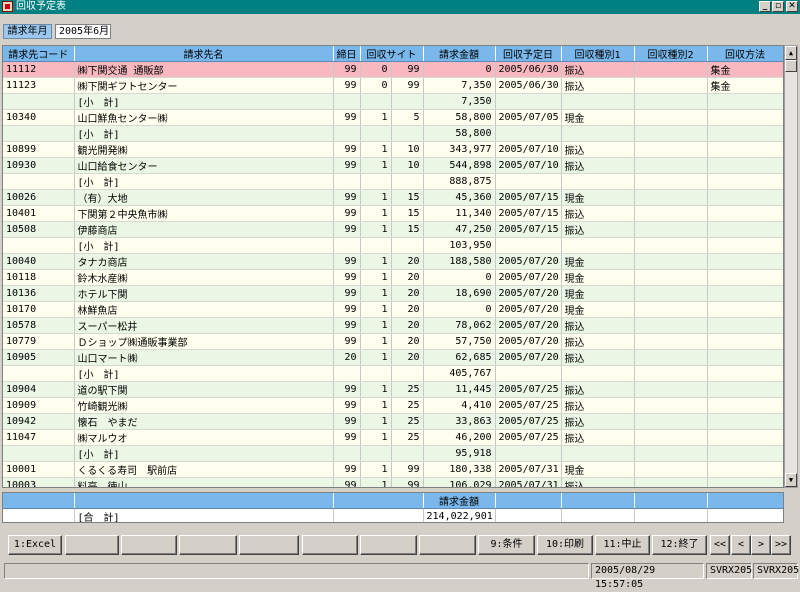 The image size is (800, 592). Describe the element at coordinates (393, 405) in the screenshot. I see `table-row: 10909 竹崎観光㈱ 99 1 25 4,410 2005/07/25 振込` at that location.